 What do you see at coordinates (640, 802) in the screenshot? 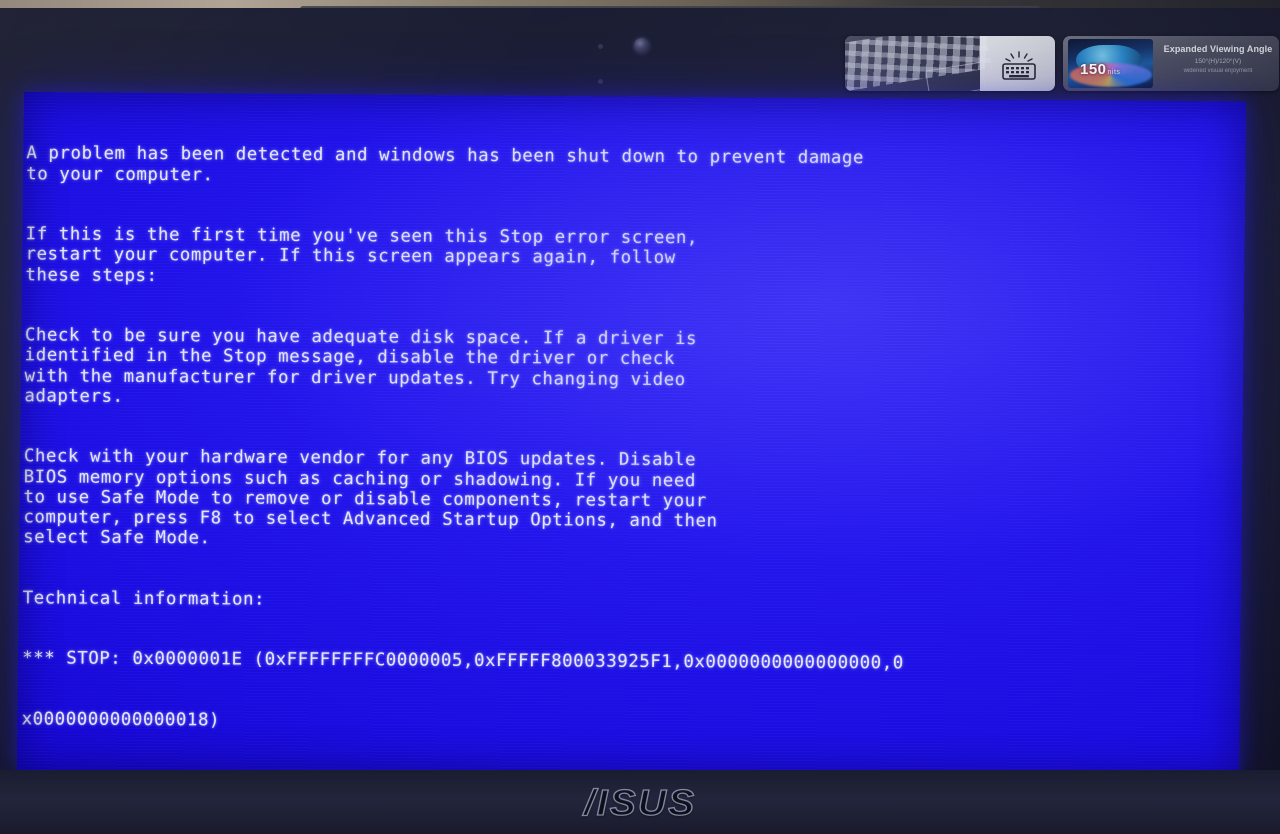
I see `asus-brand-logo: /ISUS` at bounding box center [640, 802].